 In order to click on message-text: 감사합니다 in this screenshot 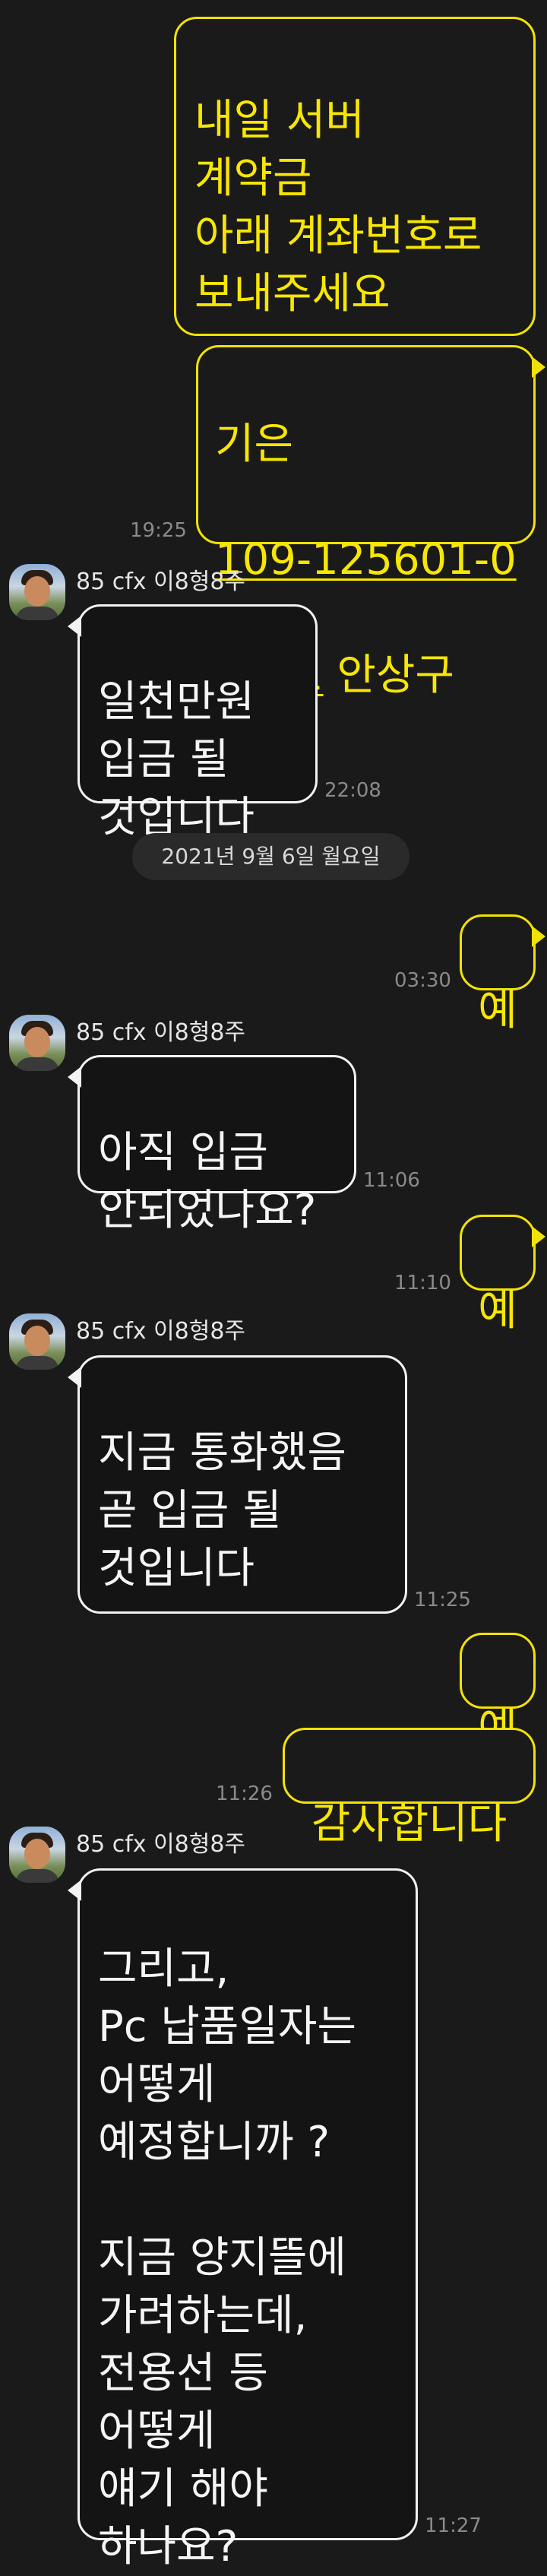, I will do `click(409, 1824)`.